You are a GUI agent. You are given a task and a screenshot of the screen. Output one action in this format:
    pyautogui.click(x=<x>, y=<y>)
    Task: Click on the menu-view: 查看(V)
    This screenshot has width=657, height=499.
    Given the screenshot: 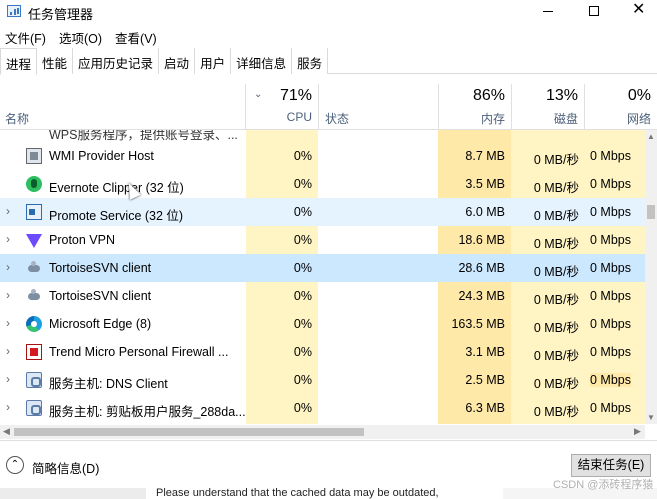 What is the action you would take?
    pyautogui.click(x=136, y=36)
    